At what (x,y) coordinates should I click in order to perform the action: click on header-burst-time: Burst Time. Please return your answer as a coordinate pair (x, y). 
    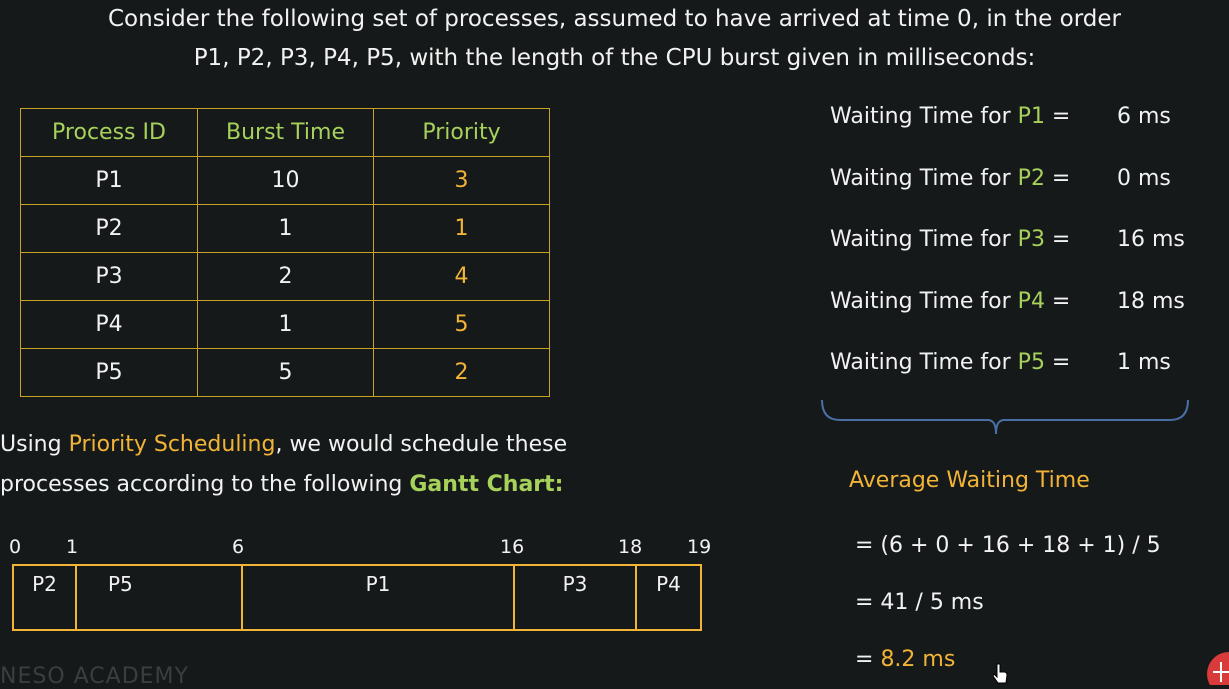
    Looking at the image, I should click on (285, 132).